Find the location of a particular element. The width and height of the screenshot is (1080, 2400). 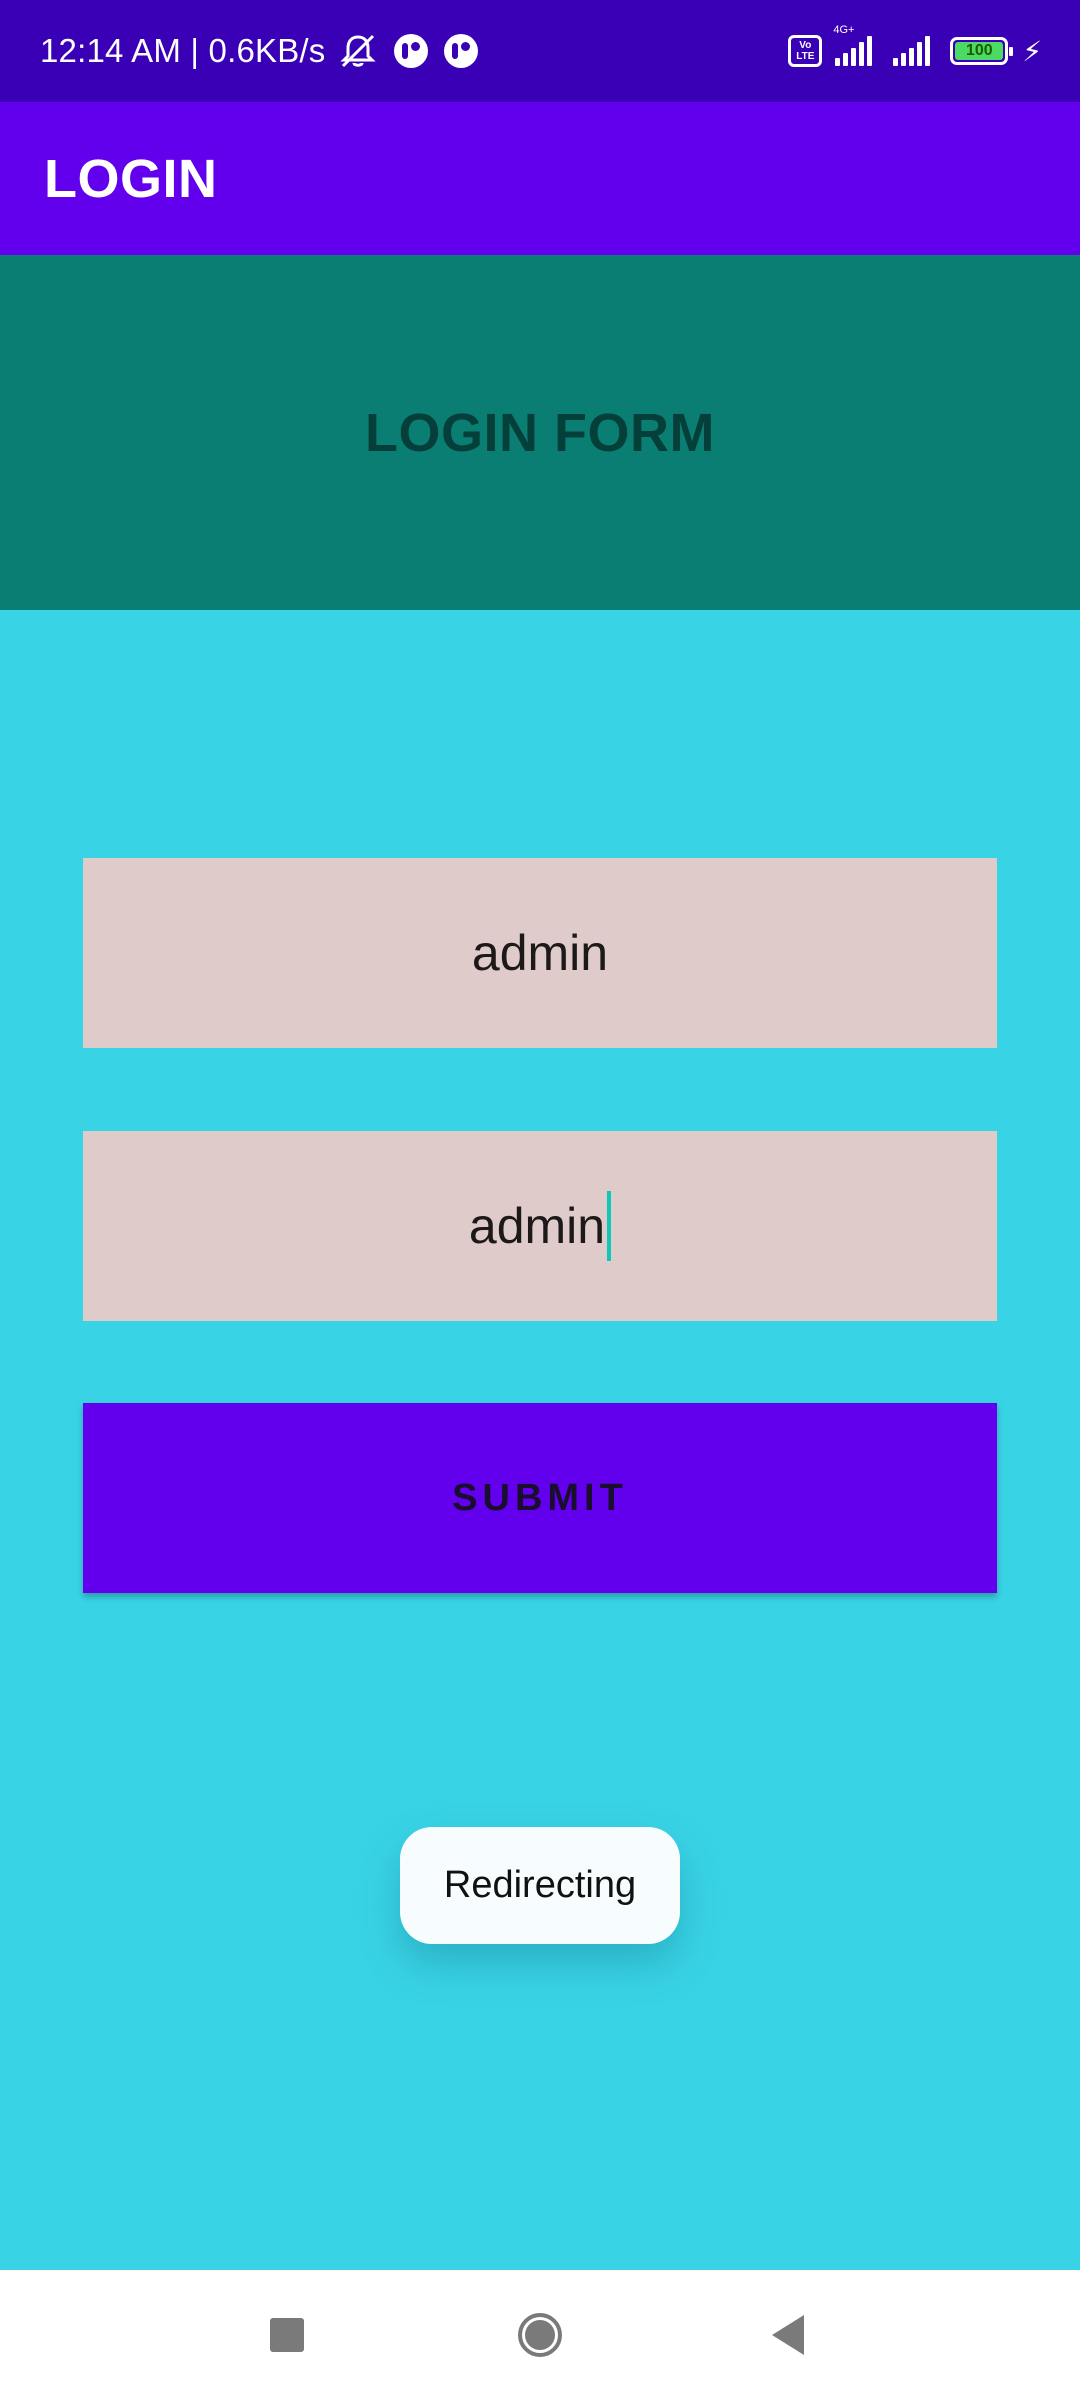

home-icon is located at coordinates (540, 2335).